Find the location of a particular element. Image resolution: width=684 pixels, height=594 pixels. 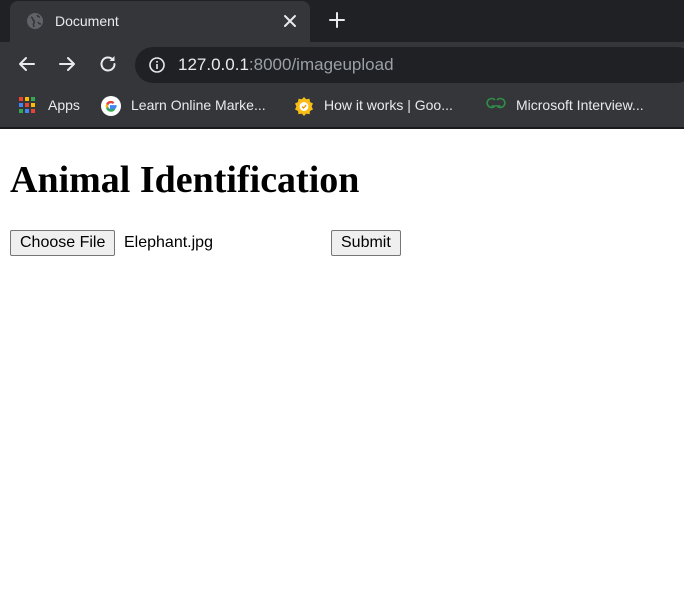

globe-icon is located at coordinates (35, 21).